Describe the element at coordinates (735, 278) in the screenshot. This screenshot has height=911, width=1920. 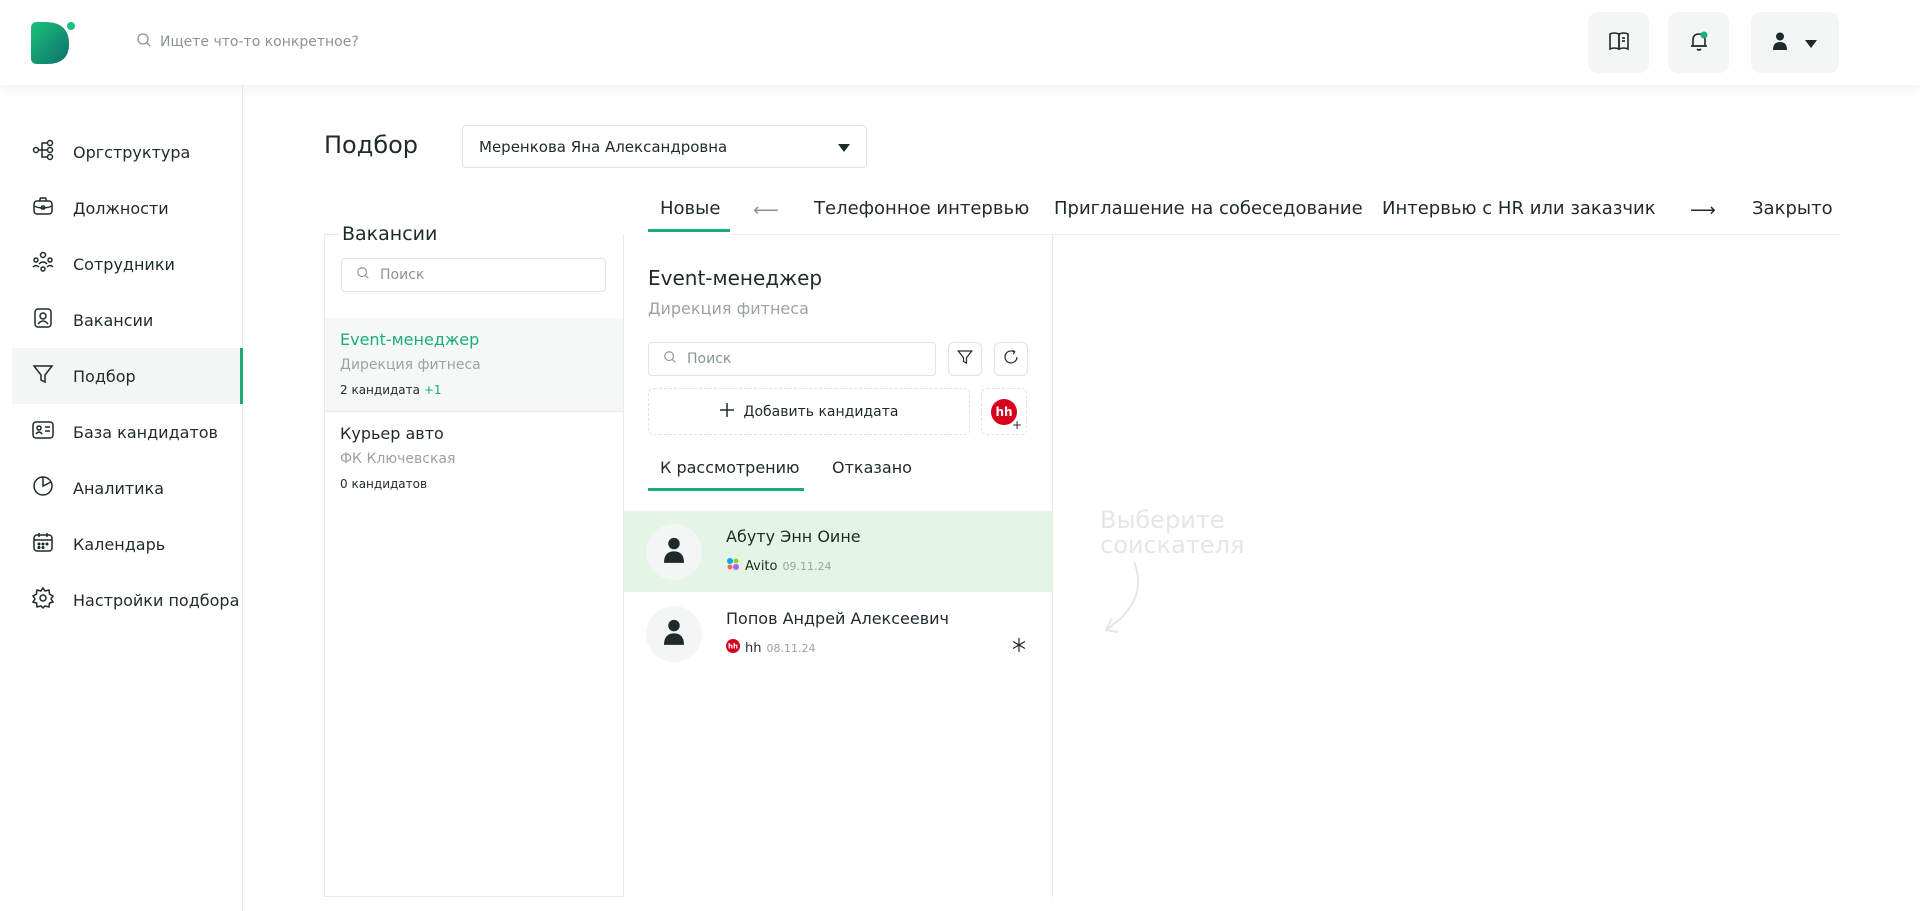
I see `selected-vacancy-title: Event-менеджер` at that location.